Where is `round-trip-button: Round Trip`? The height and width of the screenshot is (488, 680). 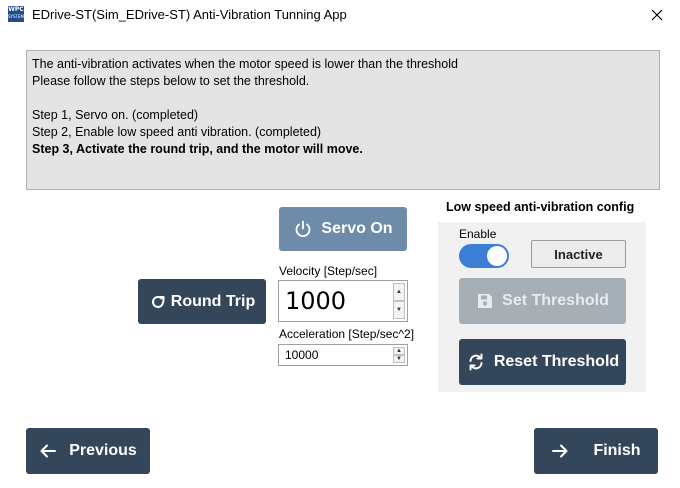
round-trip-button: Round Trip is located at coordinates (202, 301).